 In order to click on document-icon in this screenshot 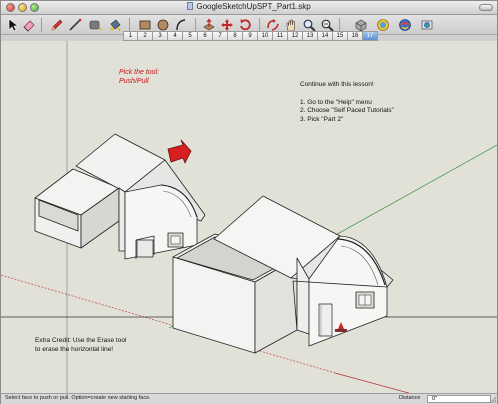, I will do `click(190, 6)`.